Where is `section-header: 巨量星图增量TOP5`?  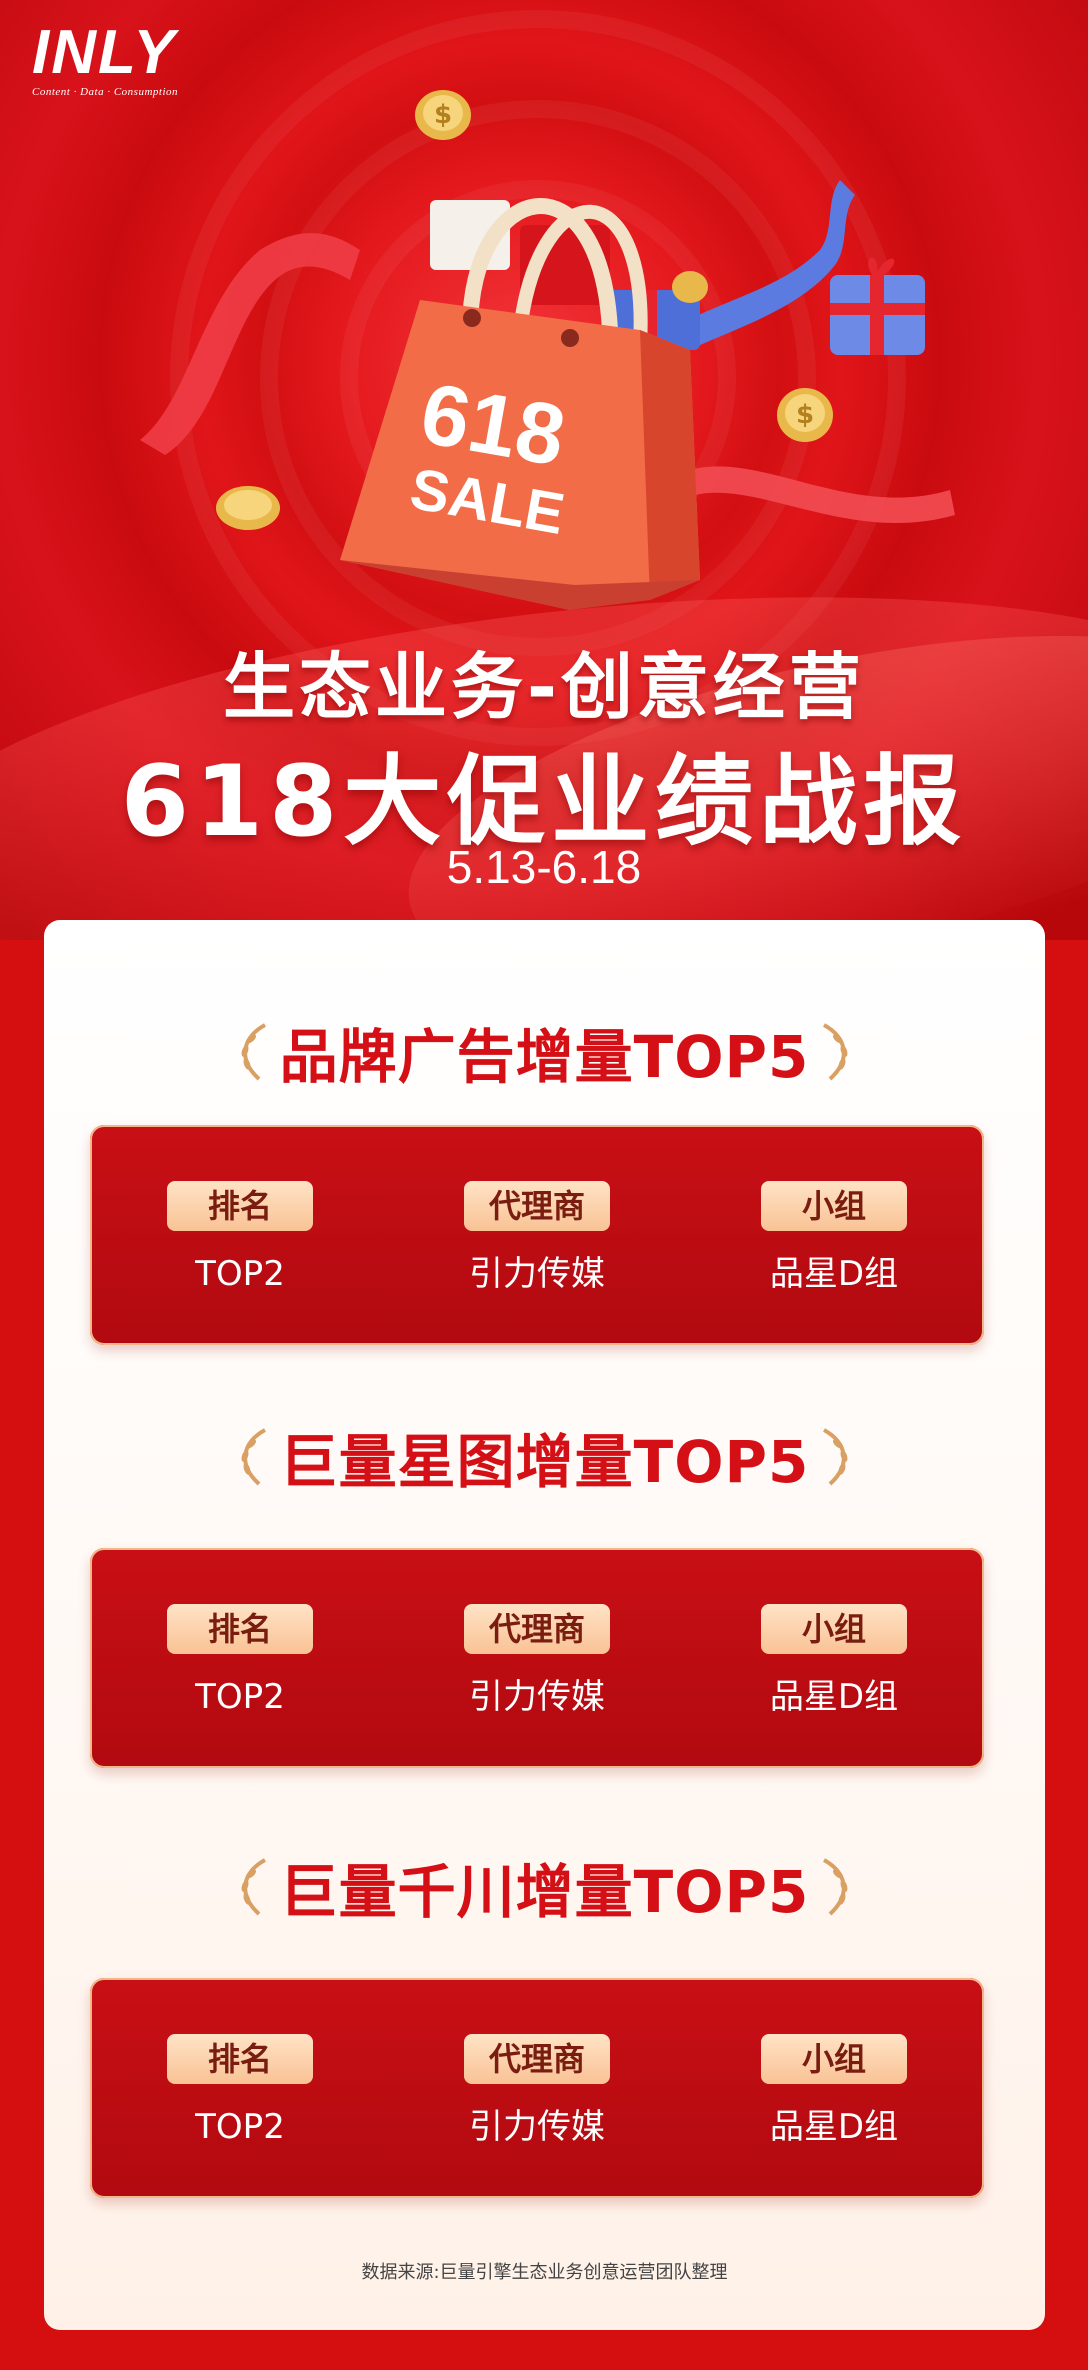
section-header: 巨量星图增量TOP5 is located at coordinates (544, 1457).